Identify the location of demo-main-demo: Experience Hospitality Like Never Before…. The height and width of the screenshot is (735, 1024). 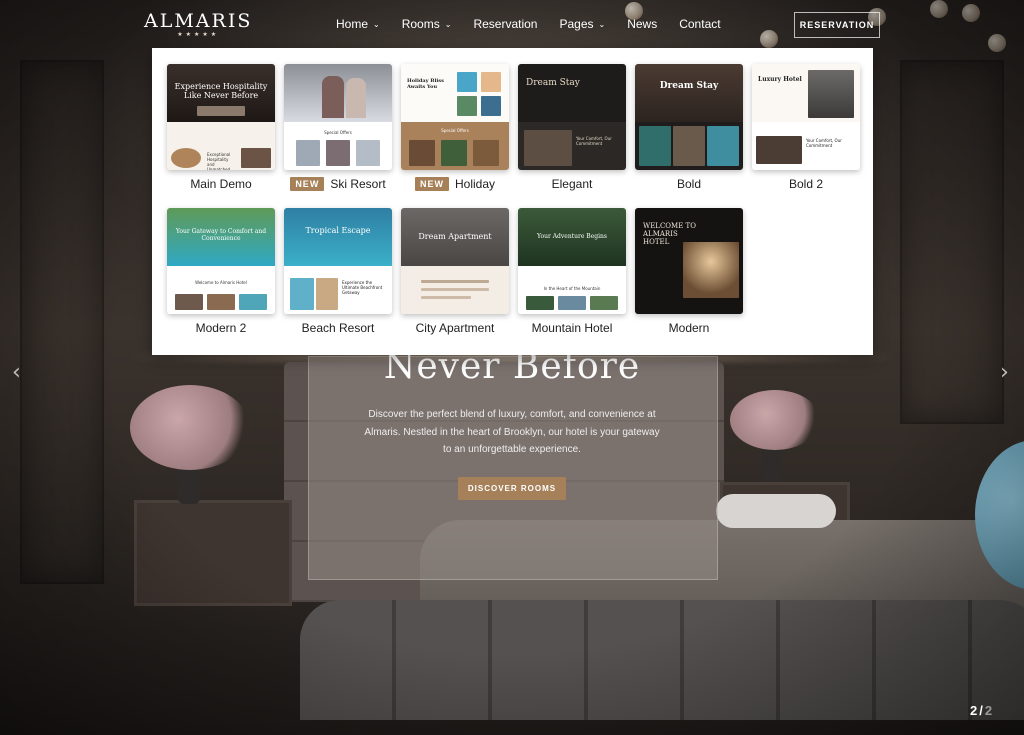
(221, 127).